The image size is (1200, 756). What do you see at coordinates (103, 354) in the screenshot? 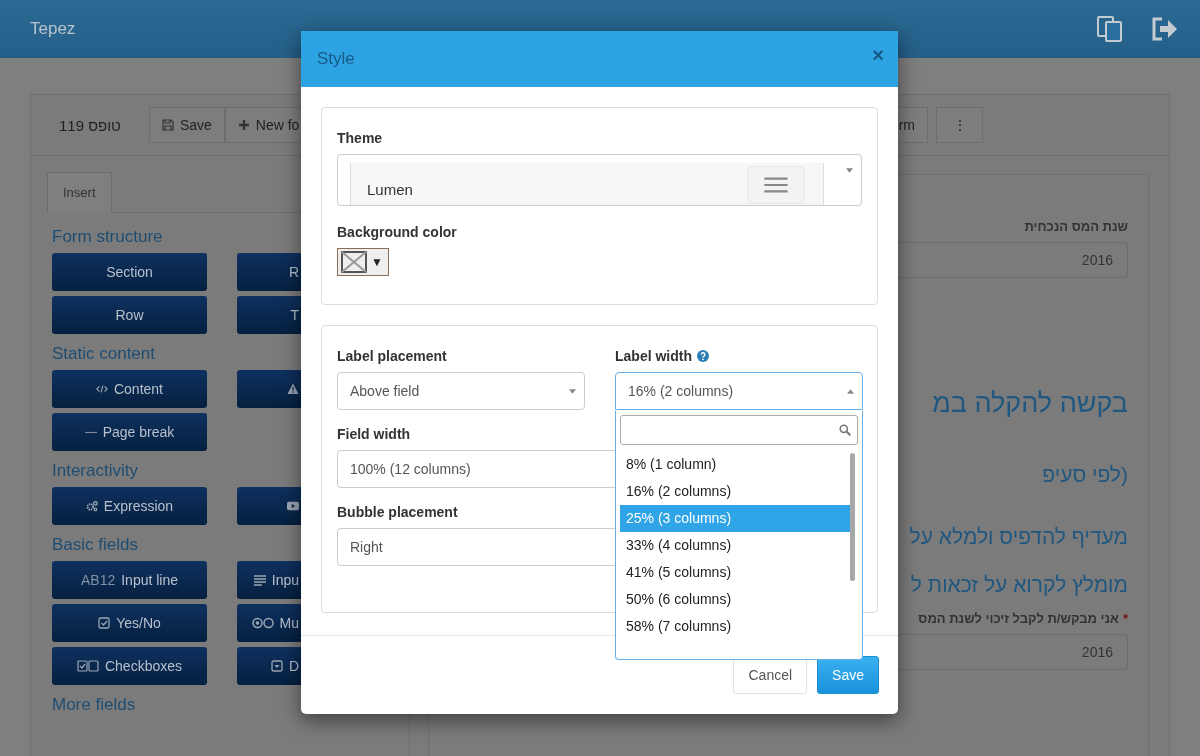
I see `section-heading: Static content` at bounding box center [103, 354].